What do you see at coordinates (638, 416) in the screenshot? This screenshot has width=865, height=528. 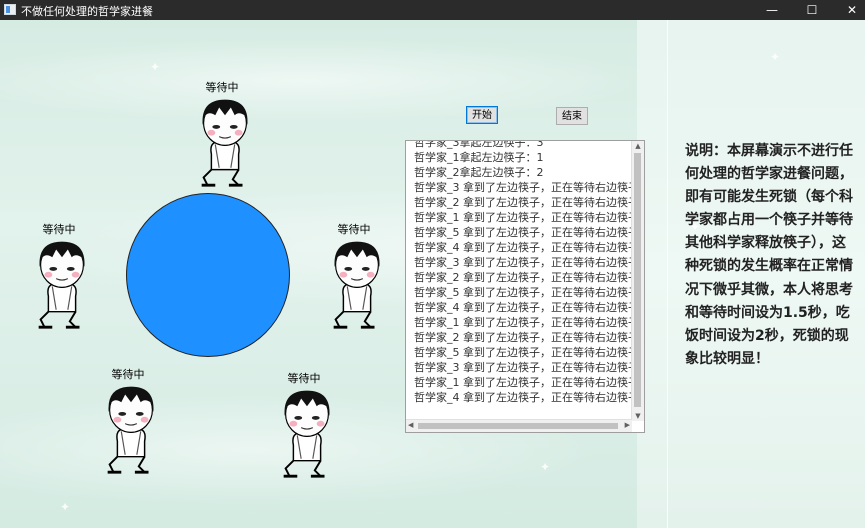 I see `scroll-down-arrow-icon: ▼` at bounding box center [638, 416].